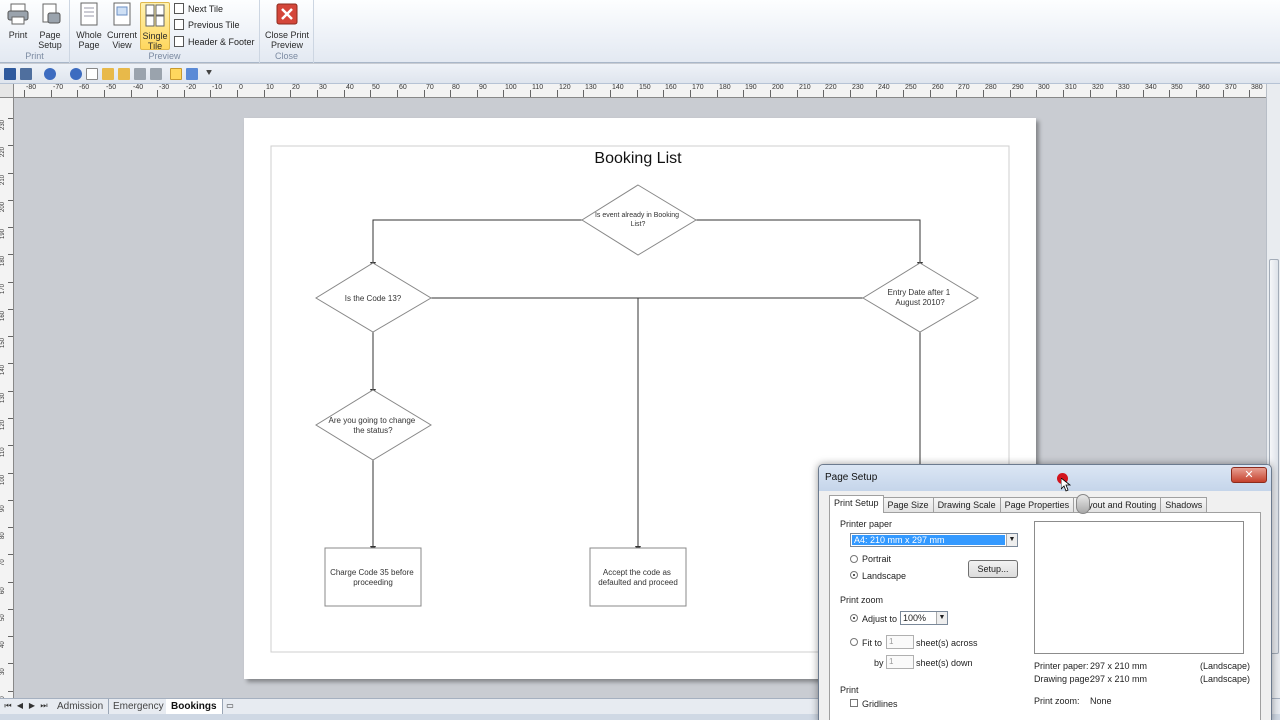 The height and width of the screenshot is (720, 1280). I want to click on close-print-preview-button: Close Print Preview, so click(287, 26).